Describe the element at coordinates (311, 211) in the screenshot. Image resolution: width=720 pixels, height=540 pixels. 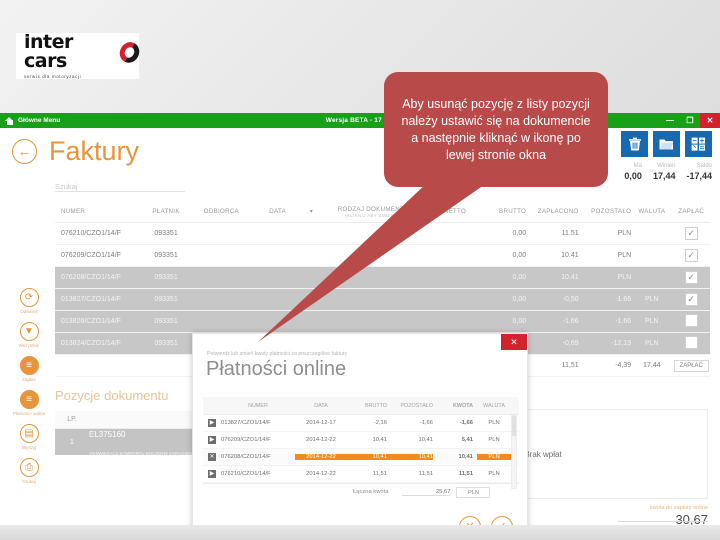
I see `sort-arrow-icon: ▾` at that location.